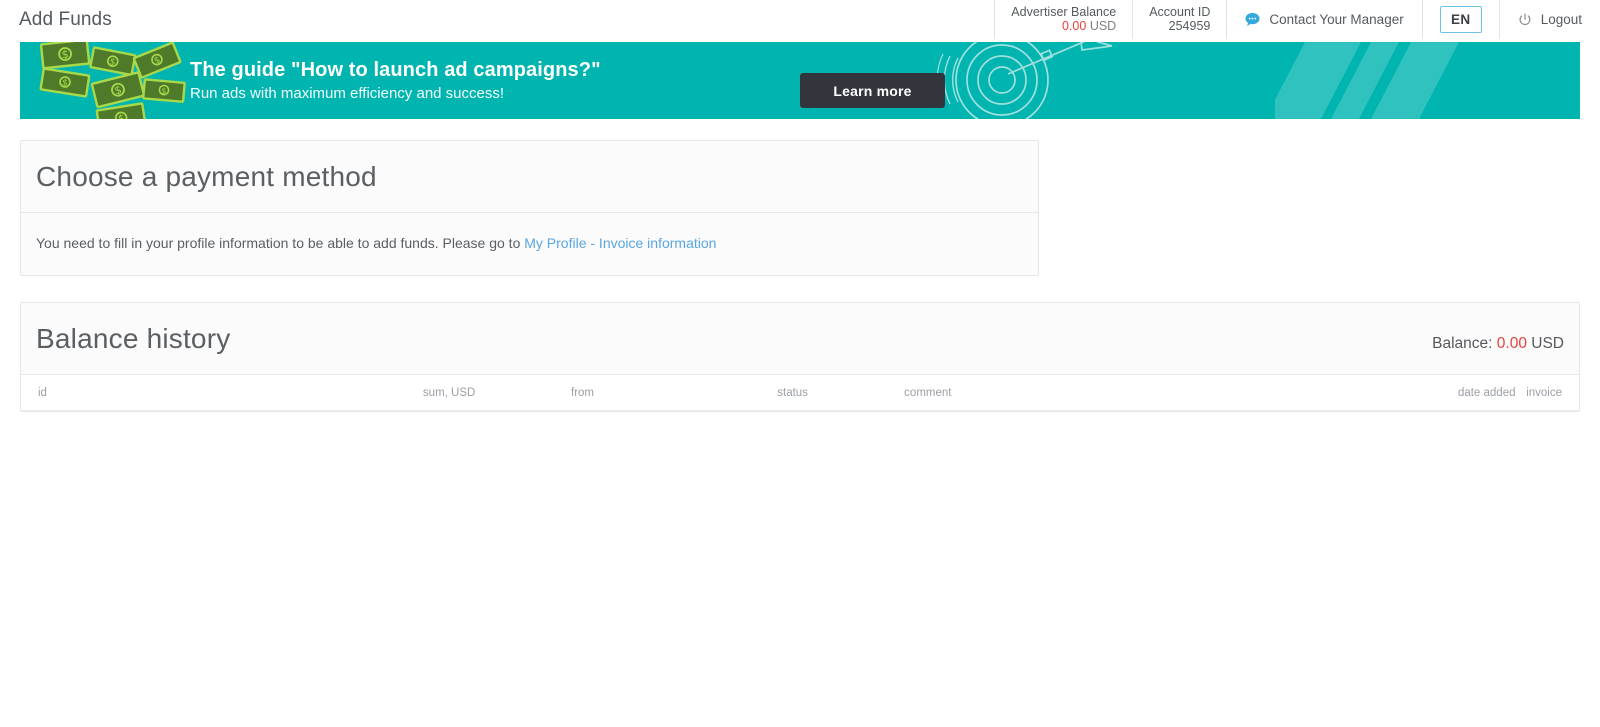 The width and height of the screenshot is (1600, 727). What do you see at coordinates (1462, 343) in the screenshot?
I see `balance-summary-label: Balance:` at bounding box center [1462, 343].